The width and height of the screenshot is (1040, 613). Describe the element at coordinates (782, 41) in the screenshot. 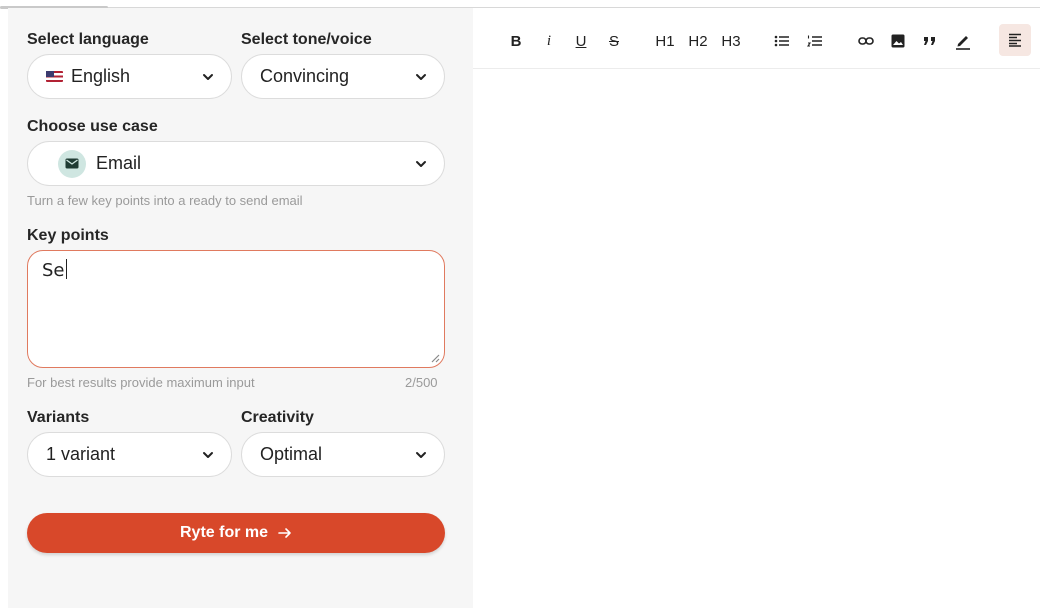

I see `bullet-list-icon` at that location.